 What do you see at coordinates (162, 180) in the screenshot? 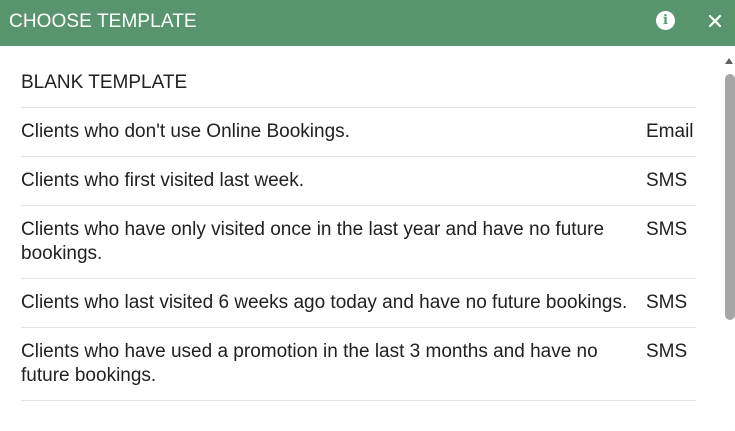
I see `template-description: Clients who first visited last week.` at bounding box center [162, 180].